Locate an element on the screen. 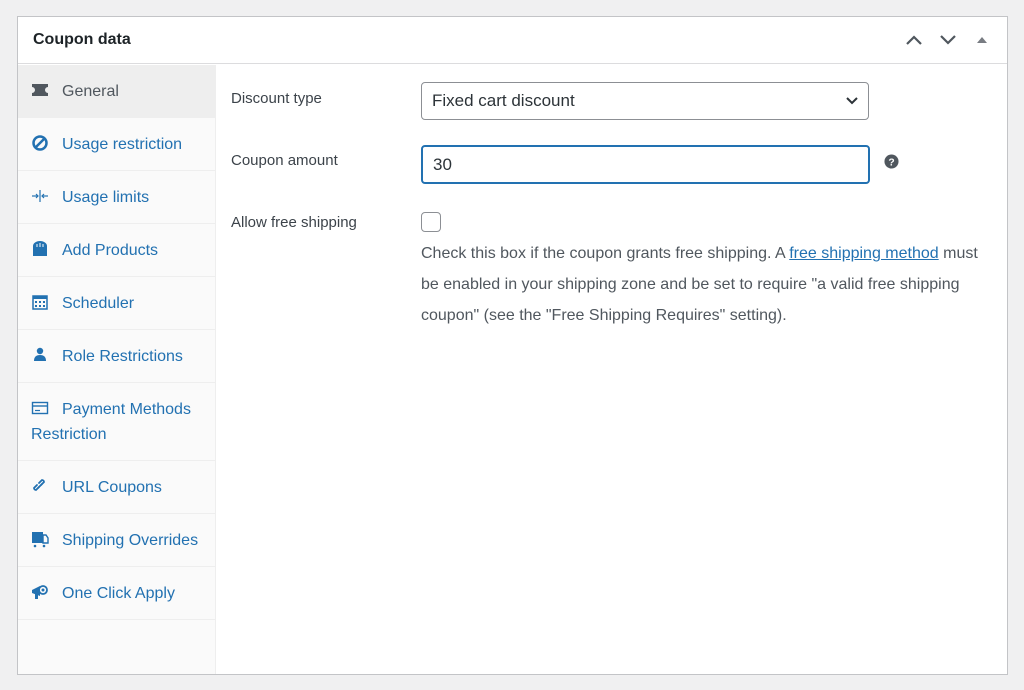  tab-payment-methods-restriction: Payment Methods Restriction is located at coordinates (116, 422).